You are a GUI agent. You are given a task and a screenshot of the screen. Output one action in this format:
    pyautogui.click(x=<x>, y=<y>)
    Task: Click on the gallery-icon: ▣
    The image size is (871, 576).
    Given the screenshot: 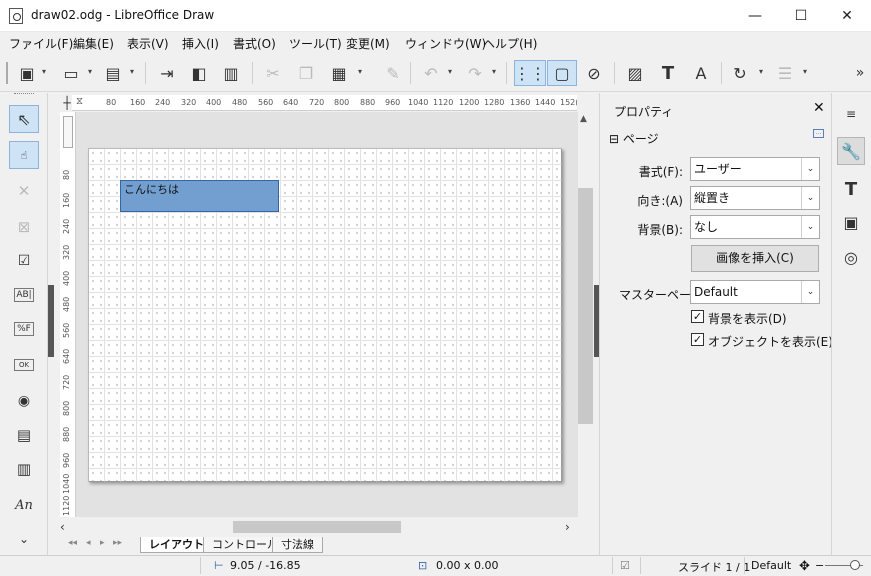 What is the action you would take?
    pyautogui.click(x=851, y=222)
    